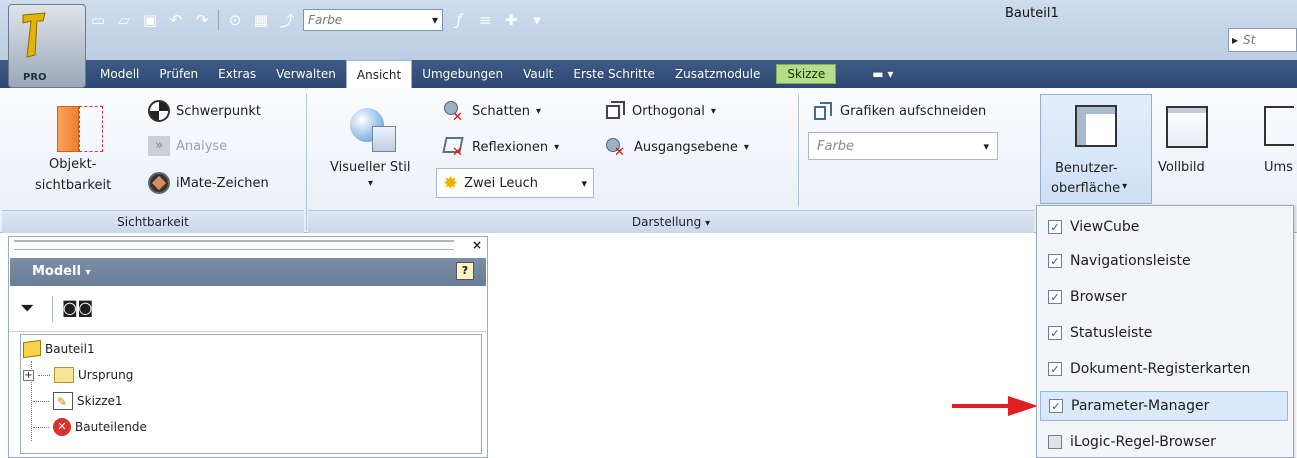  Describe the element at coordinates (1262, 40) in the screenshot. I see `search-input: St` at that location.